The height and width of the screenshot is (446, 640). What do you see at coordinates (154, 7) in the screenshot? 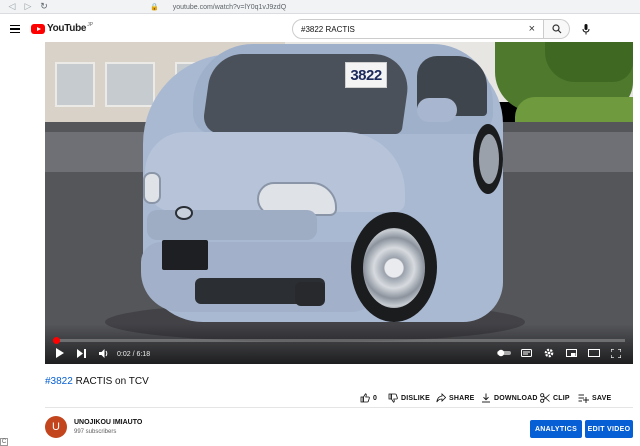
I see `lock-icon: 🔒` at bounding box center [154, 7].